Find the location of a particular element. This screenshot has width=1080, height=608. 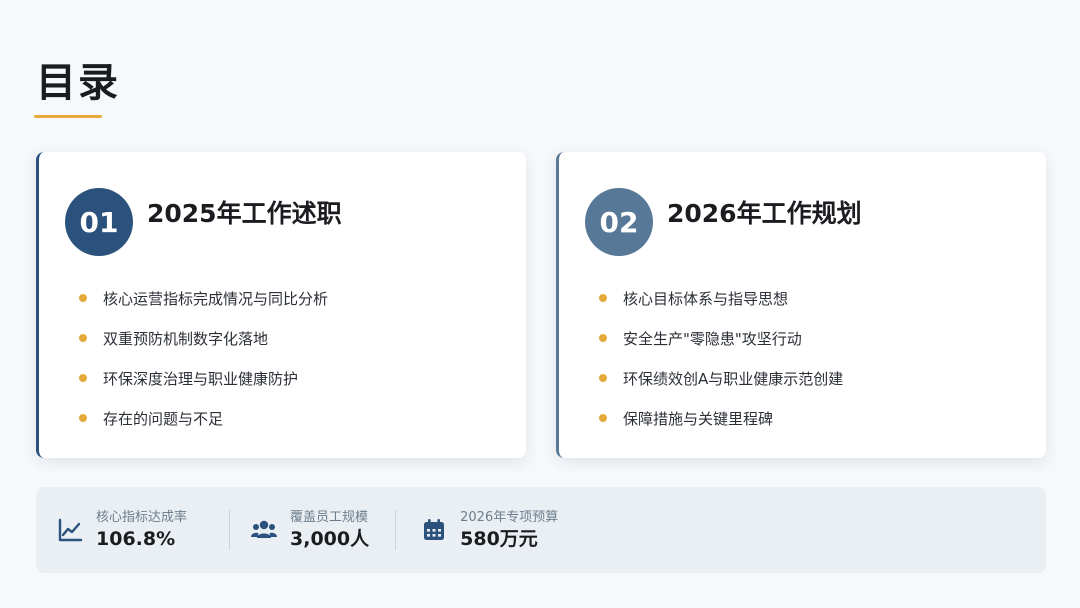

section-title: 2025年工作述职 is located at coordinates (244, 213).